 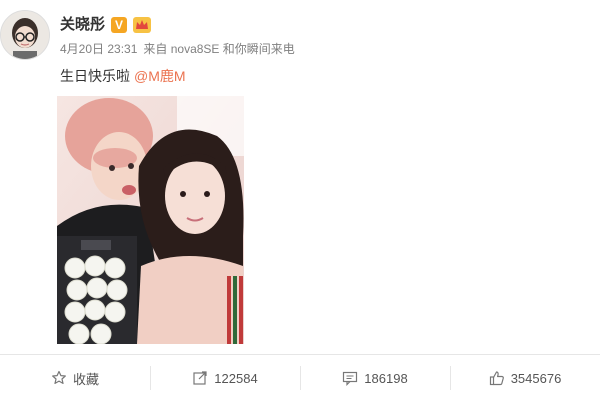 What do you see at coordinates (496, 378) in the screenshot?
I see `thumbs-up-icon` at bounding box center [496, 378].